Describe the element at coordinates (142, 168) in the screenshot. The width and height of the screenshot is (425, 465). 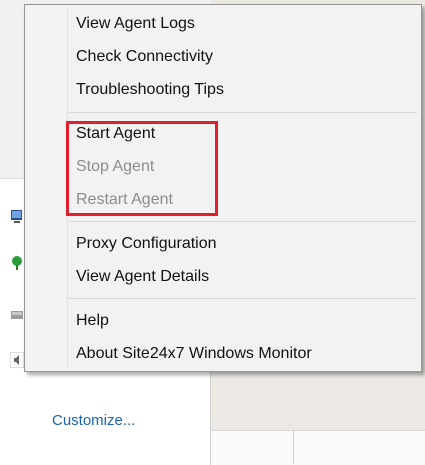
I see `highlight-box` at that location.